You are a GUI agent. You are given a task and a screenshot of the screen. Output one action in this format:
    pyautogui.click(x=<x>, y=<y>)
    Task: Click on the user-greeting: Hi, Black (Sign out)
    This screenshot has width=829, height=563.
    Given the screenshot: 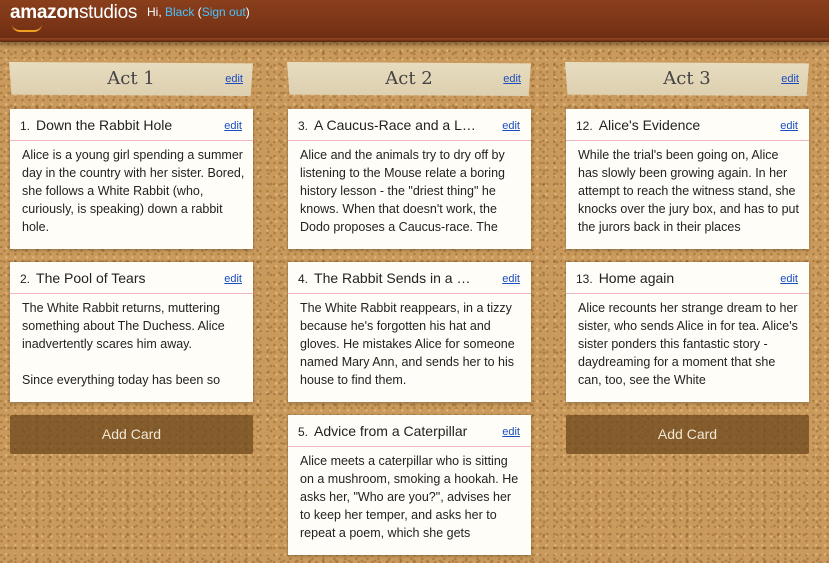 What is the action you would take?
    pyautogui.click(x=198, y=12)
    